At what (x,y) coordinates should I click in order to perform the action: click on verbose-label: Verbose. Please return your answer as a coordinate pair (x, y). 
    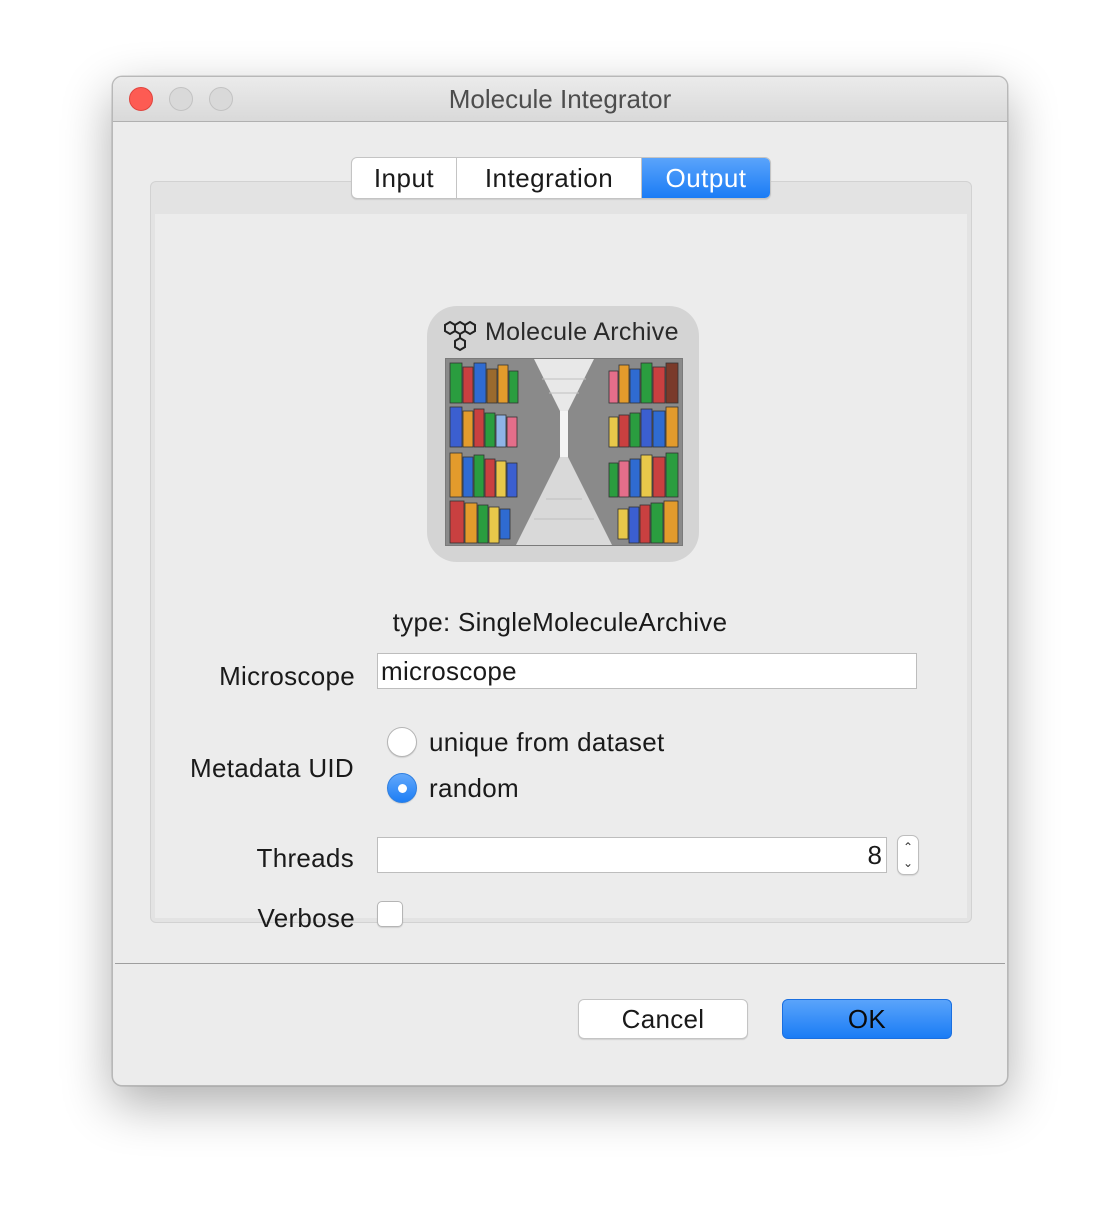
    Looking at the image, I should click on (306, 918).